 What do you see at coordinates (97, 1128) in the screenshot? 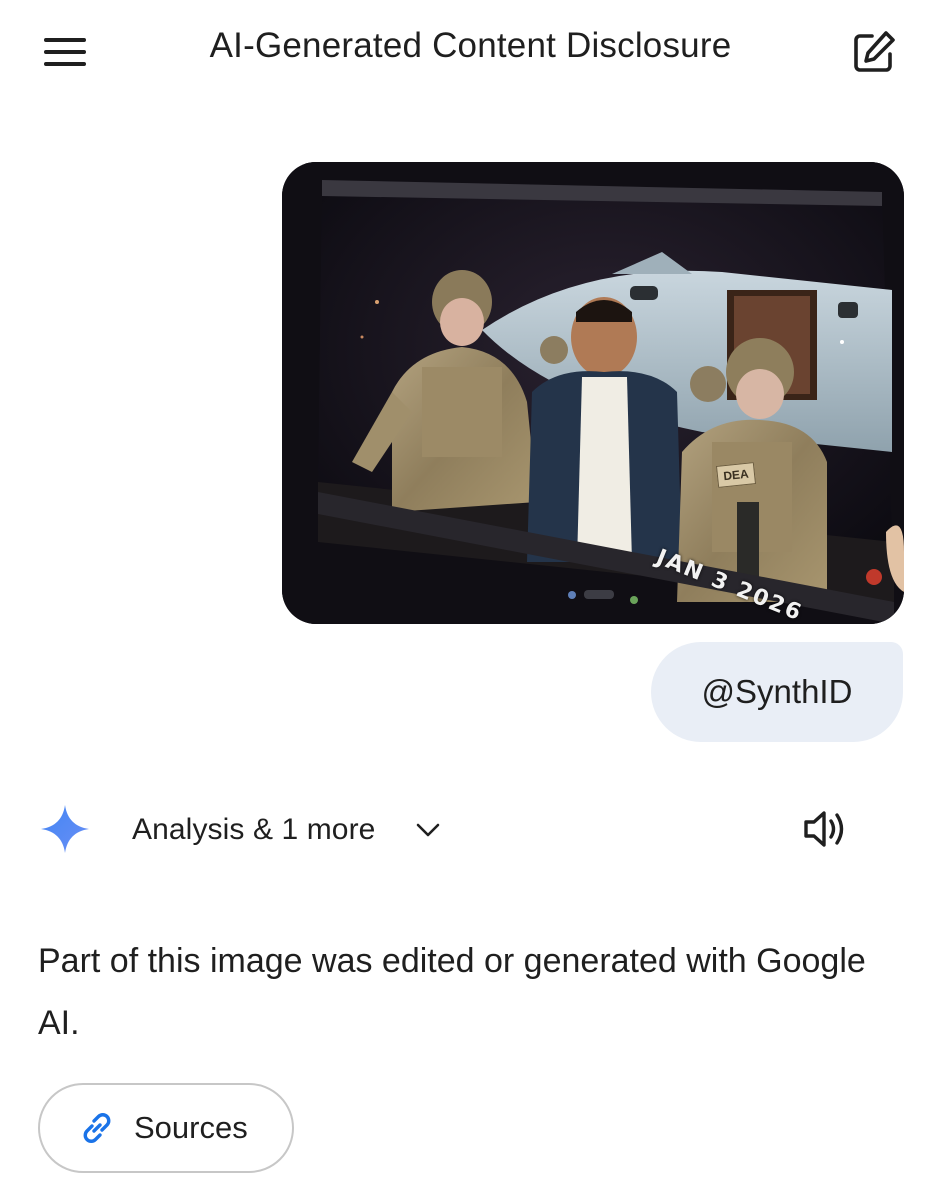
I see `link-icon` at bounding box center [97, 1128].